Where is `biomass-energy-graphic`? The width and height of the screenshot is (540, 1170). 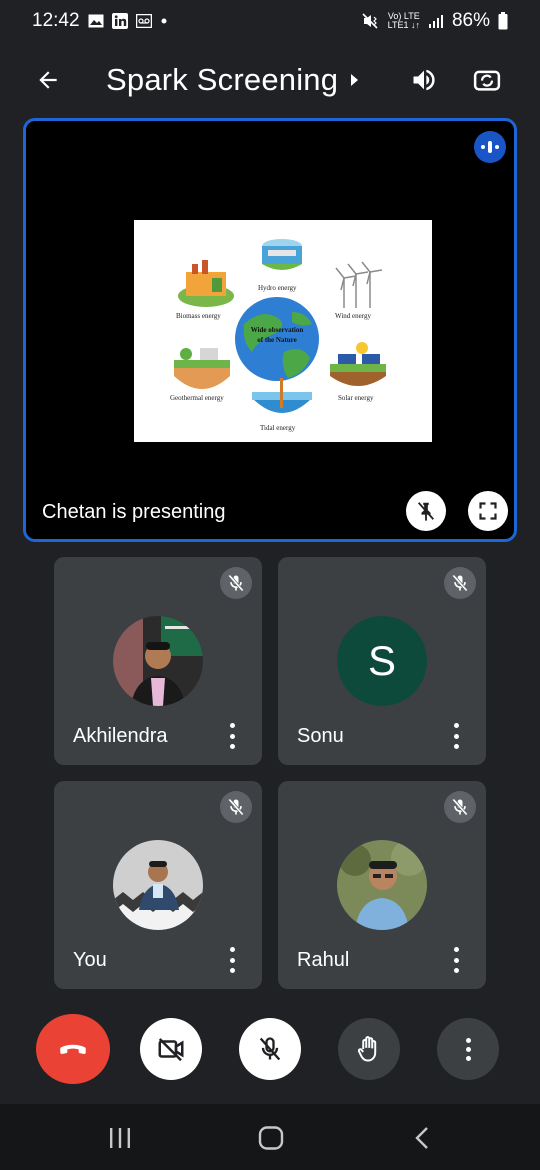 biomass-energy-graphic is located at coordinates (206, 283).